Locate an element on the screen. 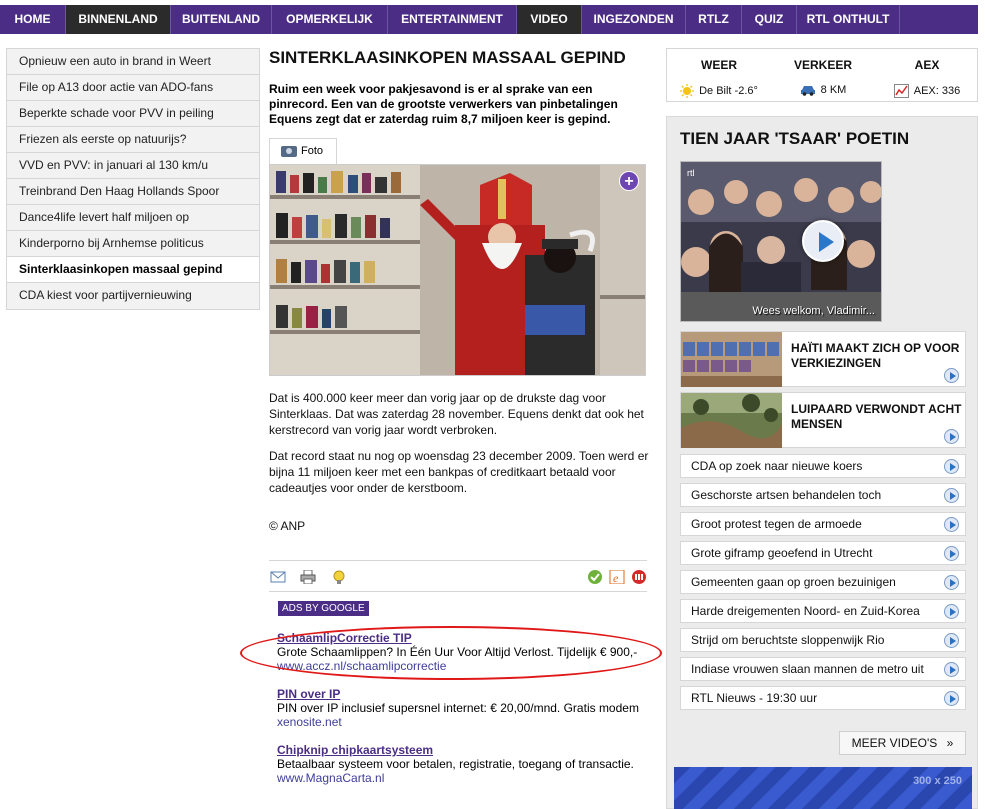 The width and height of the screenshot is (985, 809). nav-buitenland: BUITENLAND is located at coordinates (221, 19).